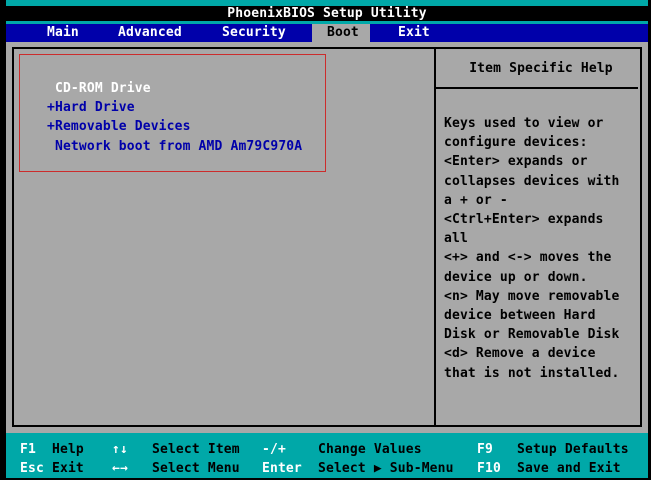 This screenshot has width=651, height=480. What do you see at coordinates (174, 88) in the screenshot?
I see `boot-item-cdrom: CD-ROM Drive` at bounding box center [174, 88].